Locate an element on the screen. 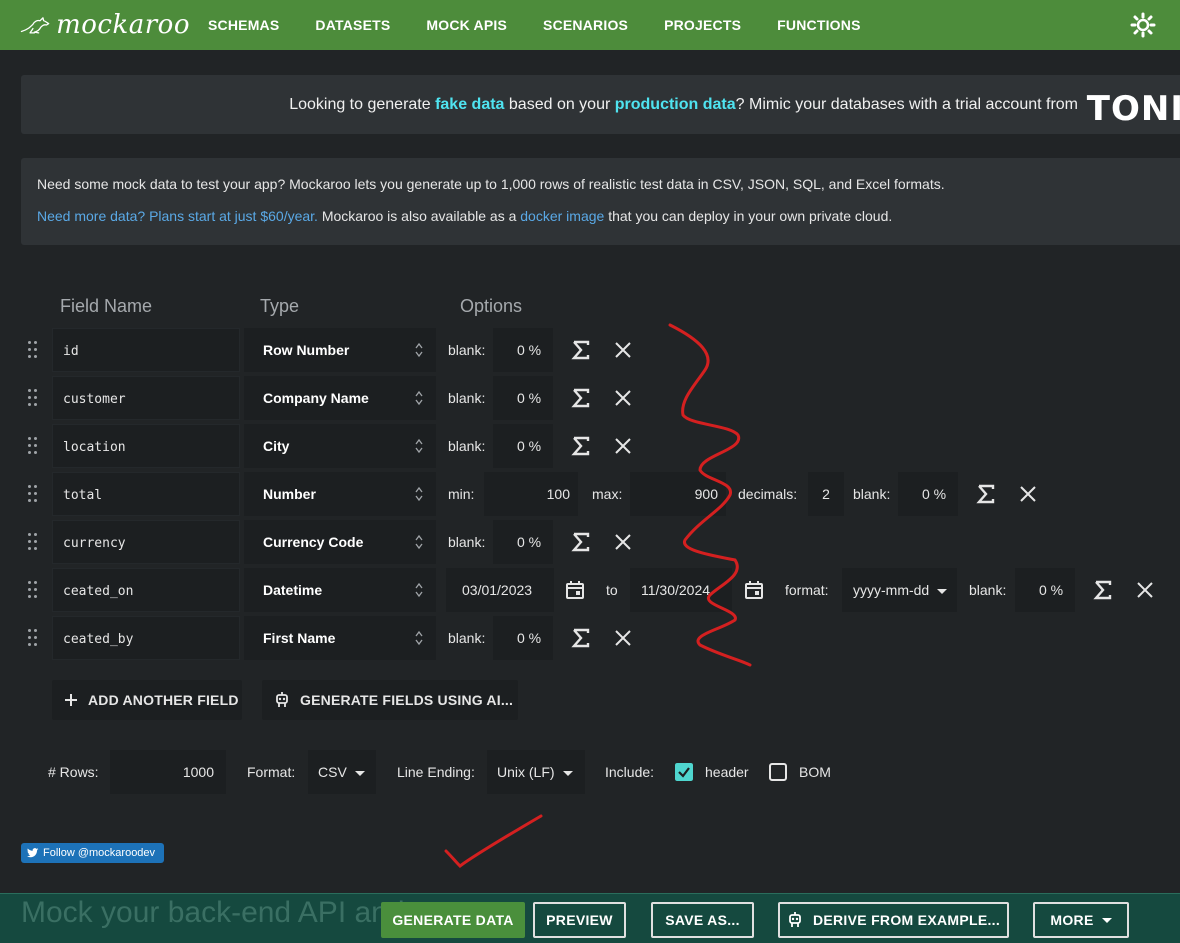 This screenshot has height=943, width=1180. field-row: currency Currency Code blank: 0 % is located at coordinates (590, 542).